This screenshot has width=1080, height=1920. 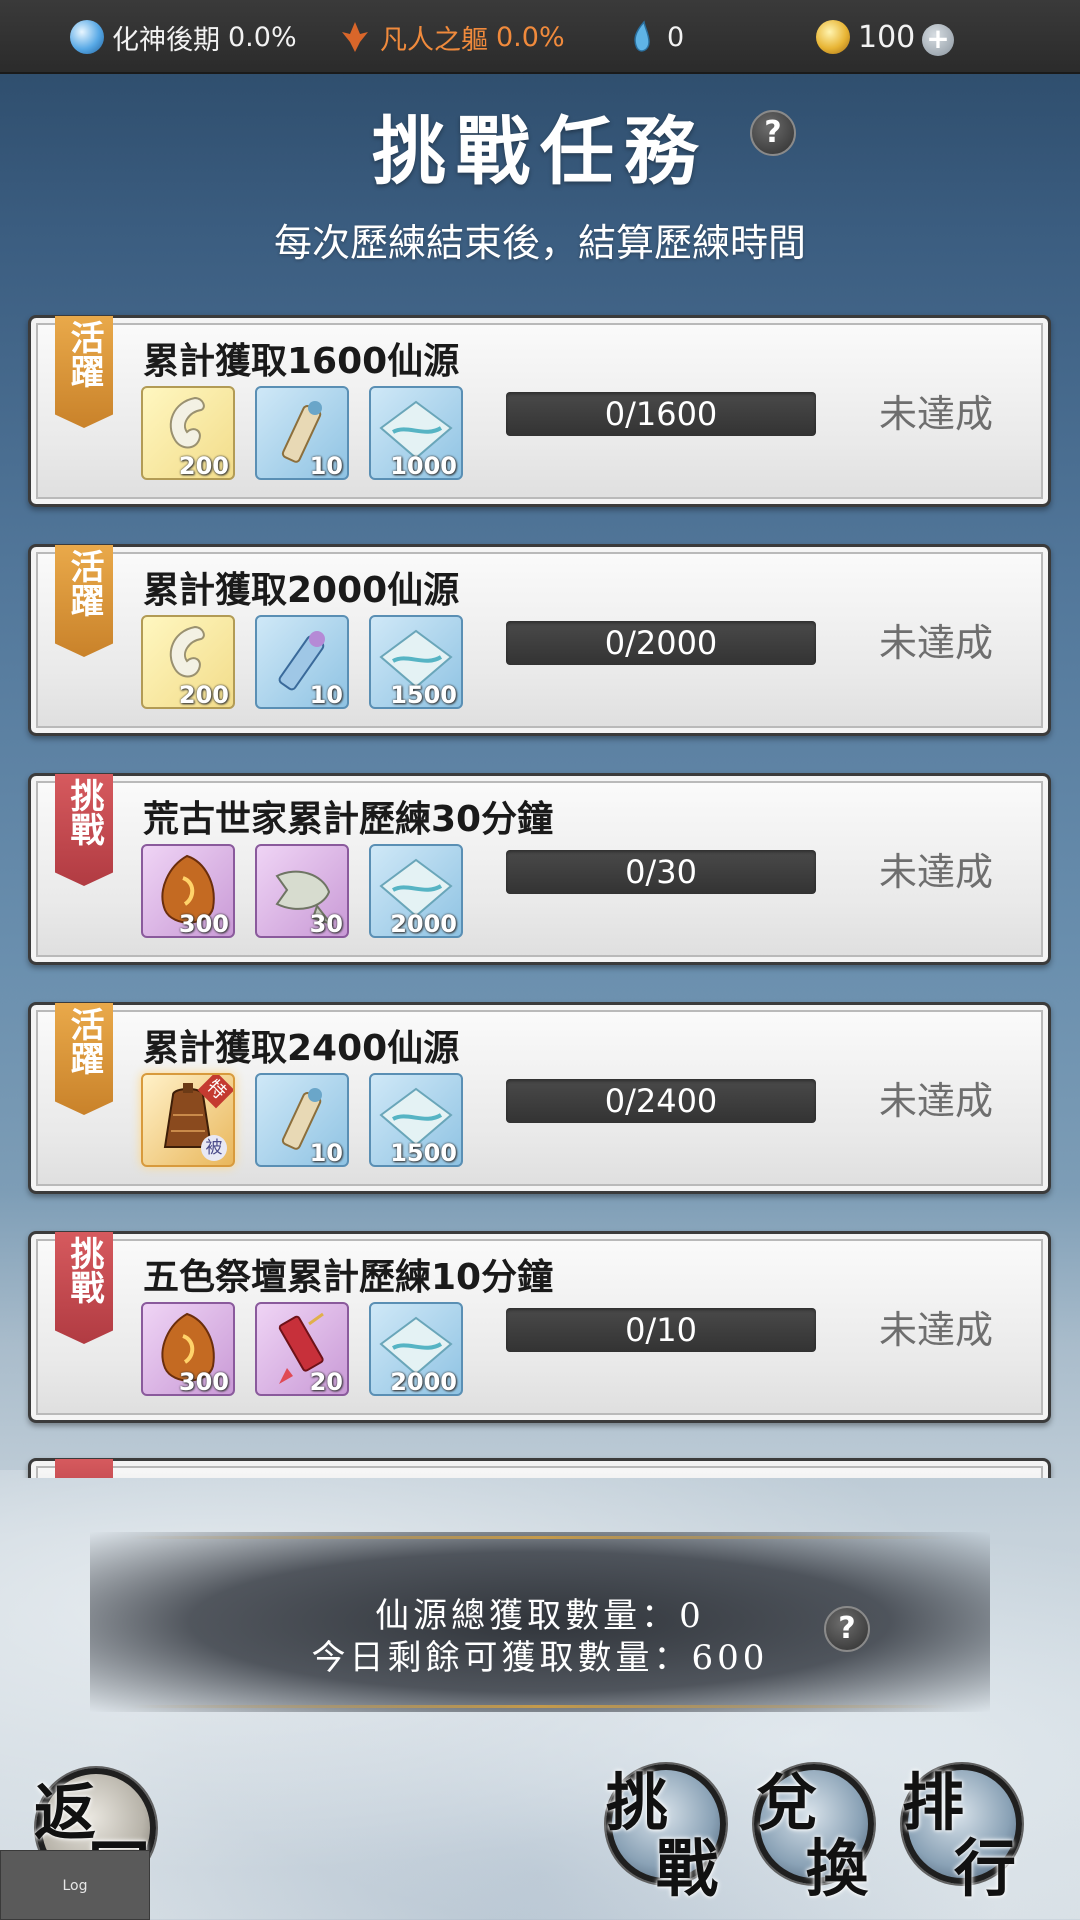 What do you see at coordinates (938, 40) in the screenshot?
I see `add-coins-button: +` at bounding box center [938, 40].